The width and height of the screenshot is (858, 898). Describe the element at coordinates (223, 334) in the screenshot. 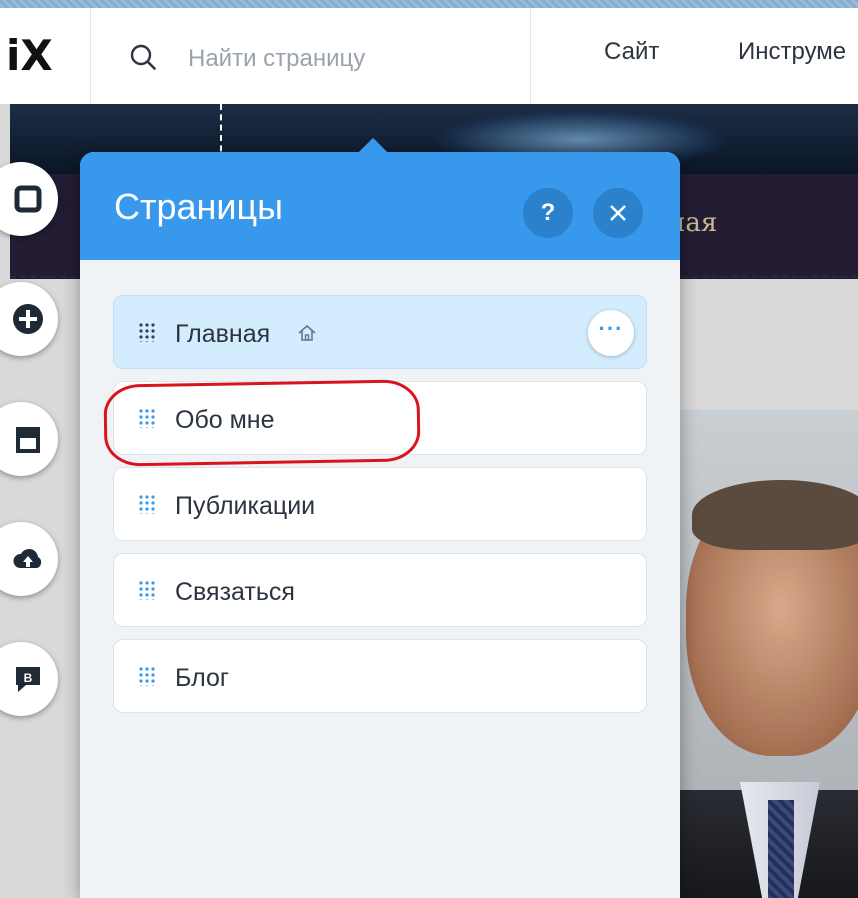

I see `page-label: Главная` at that location.